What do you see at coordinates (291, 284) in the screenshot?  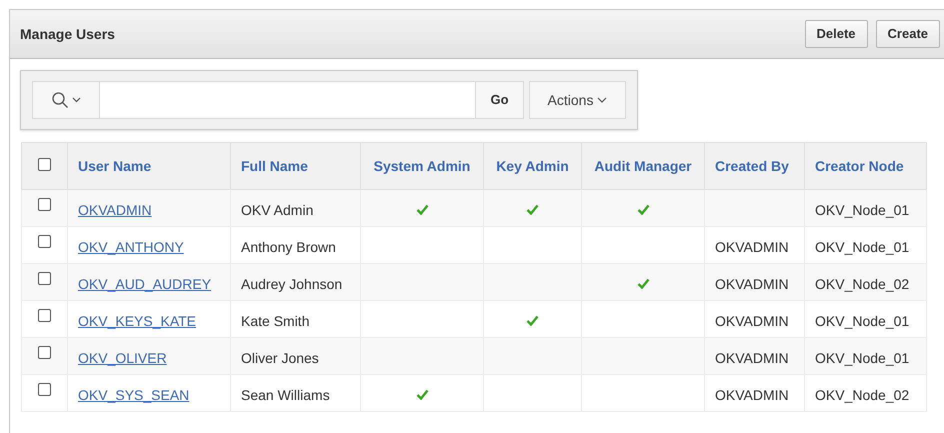 I see `table-cell-text: Audrey Johnson` at bounding box center [291, 284].